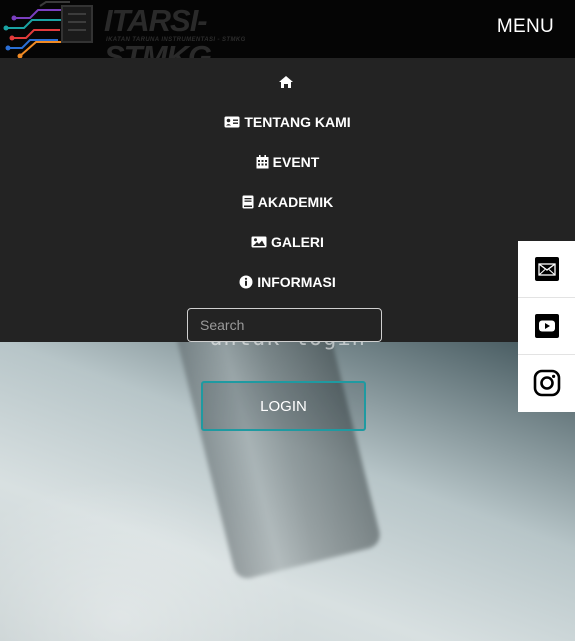  Describe the element at coordinates (48, 30) in the screenshot. I see `circuit-logo-icon` at that location.